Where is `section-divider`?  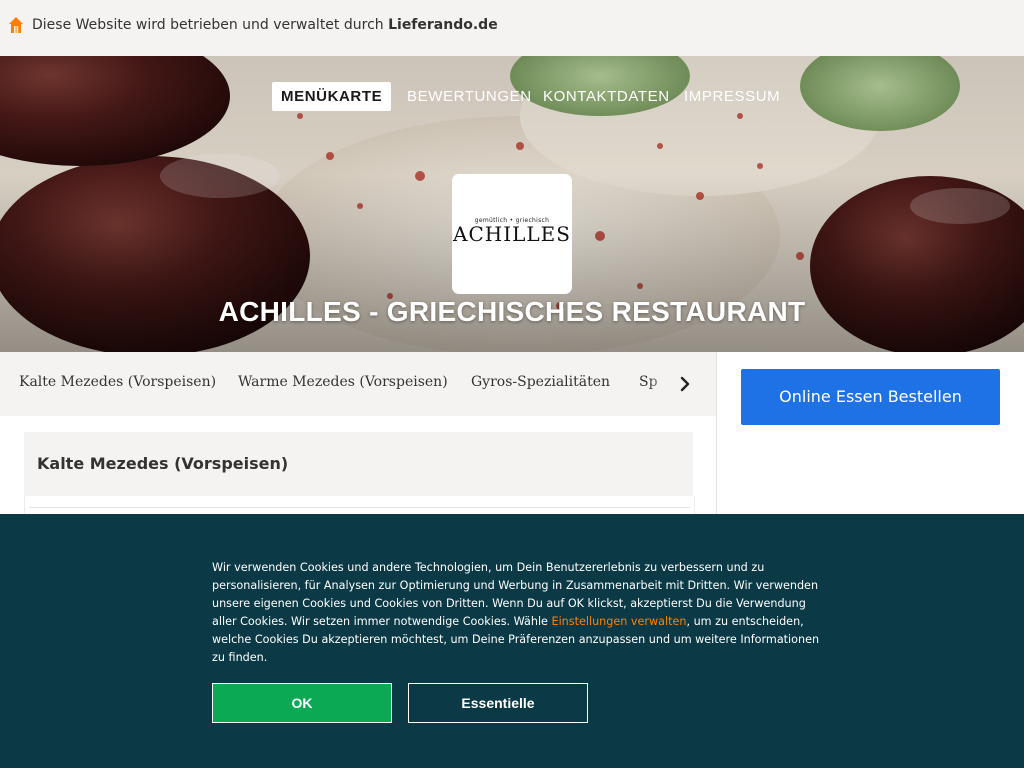 section-divider is located at coordinates (359, 507).